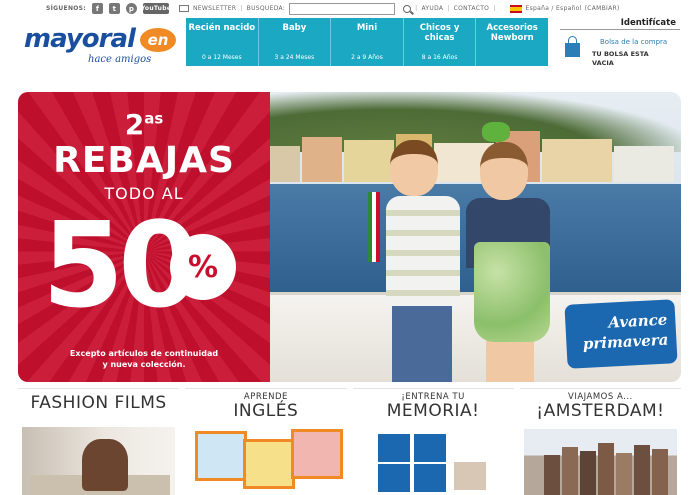  What do you see at coordinates (114, 8) in the screenshot?
I see `twitter-icon: t` at bounding box center [114, 8].